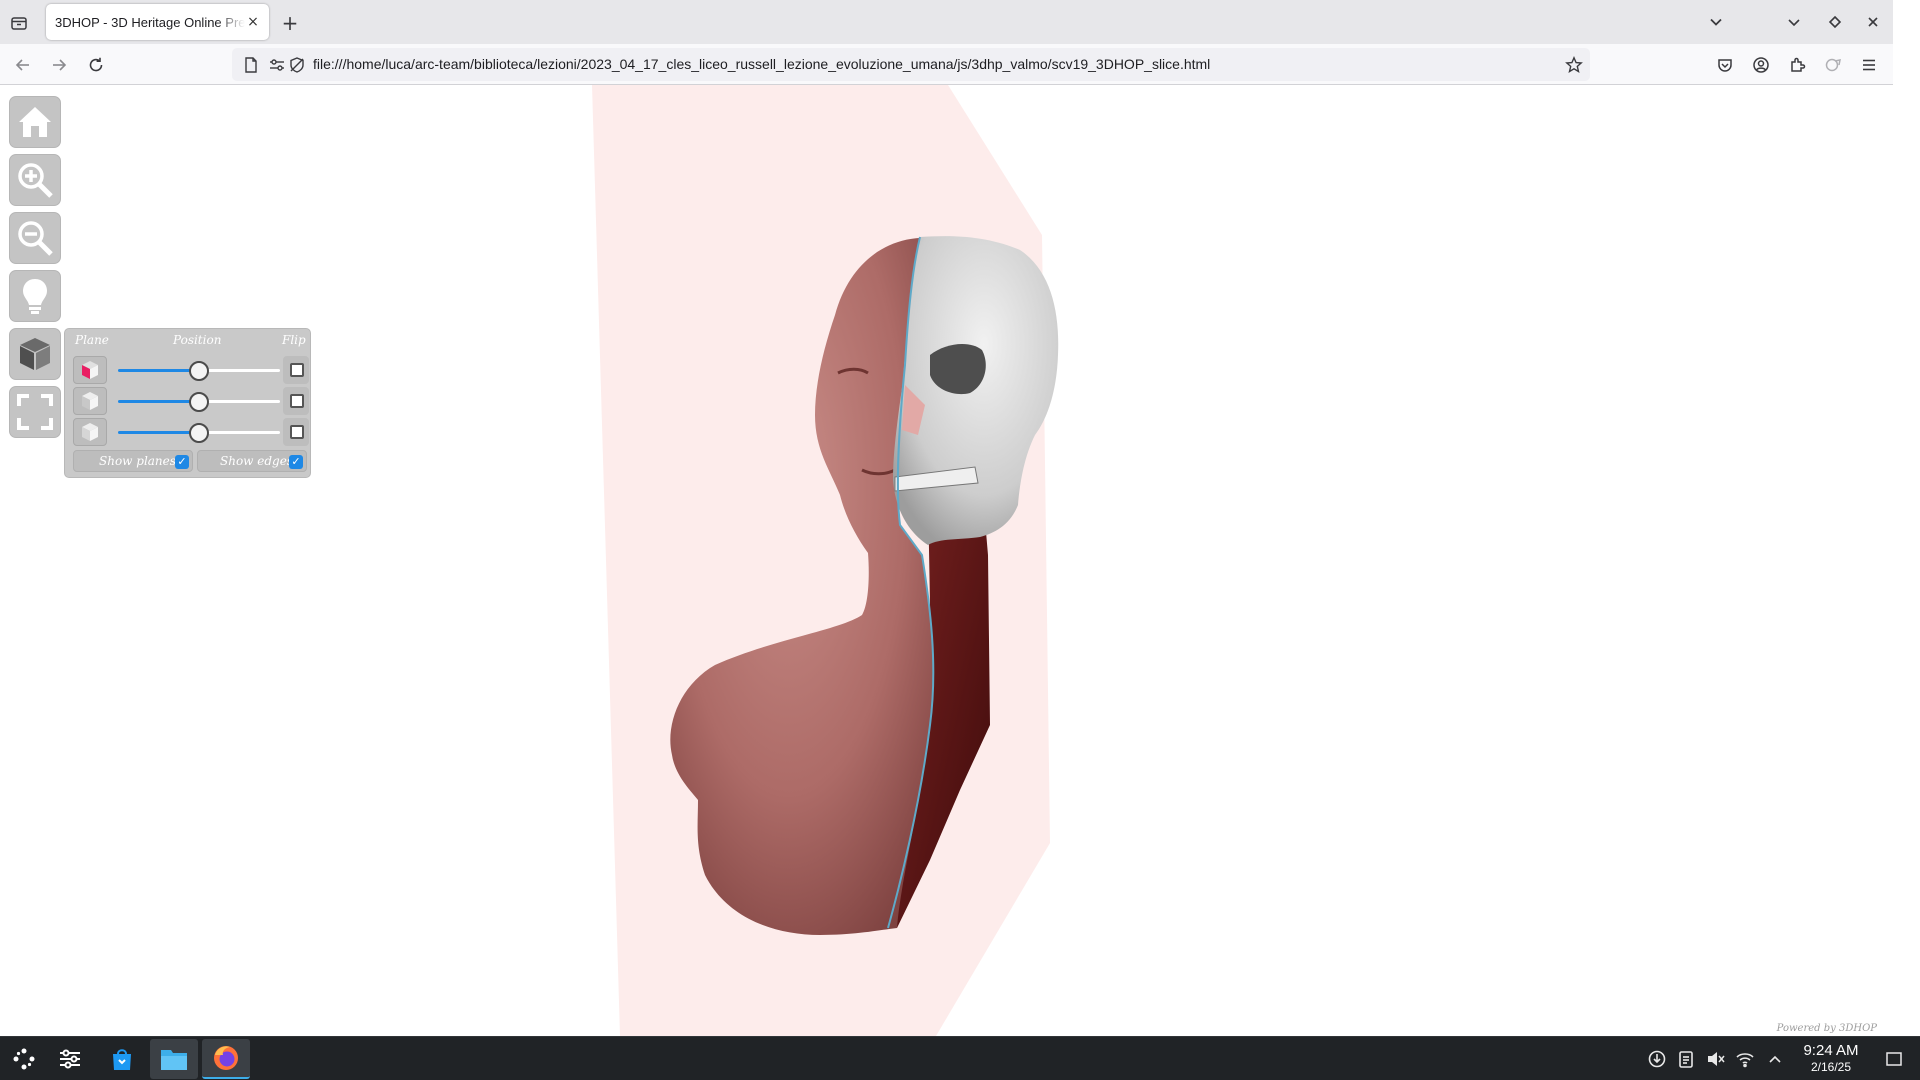 The width and height of the screenshot is (1920, 1080). Describe the element at coordinates (297, 370) in the screenshot. I see `plane-x-flip-checkbox` at that location.